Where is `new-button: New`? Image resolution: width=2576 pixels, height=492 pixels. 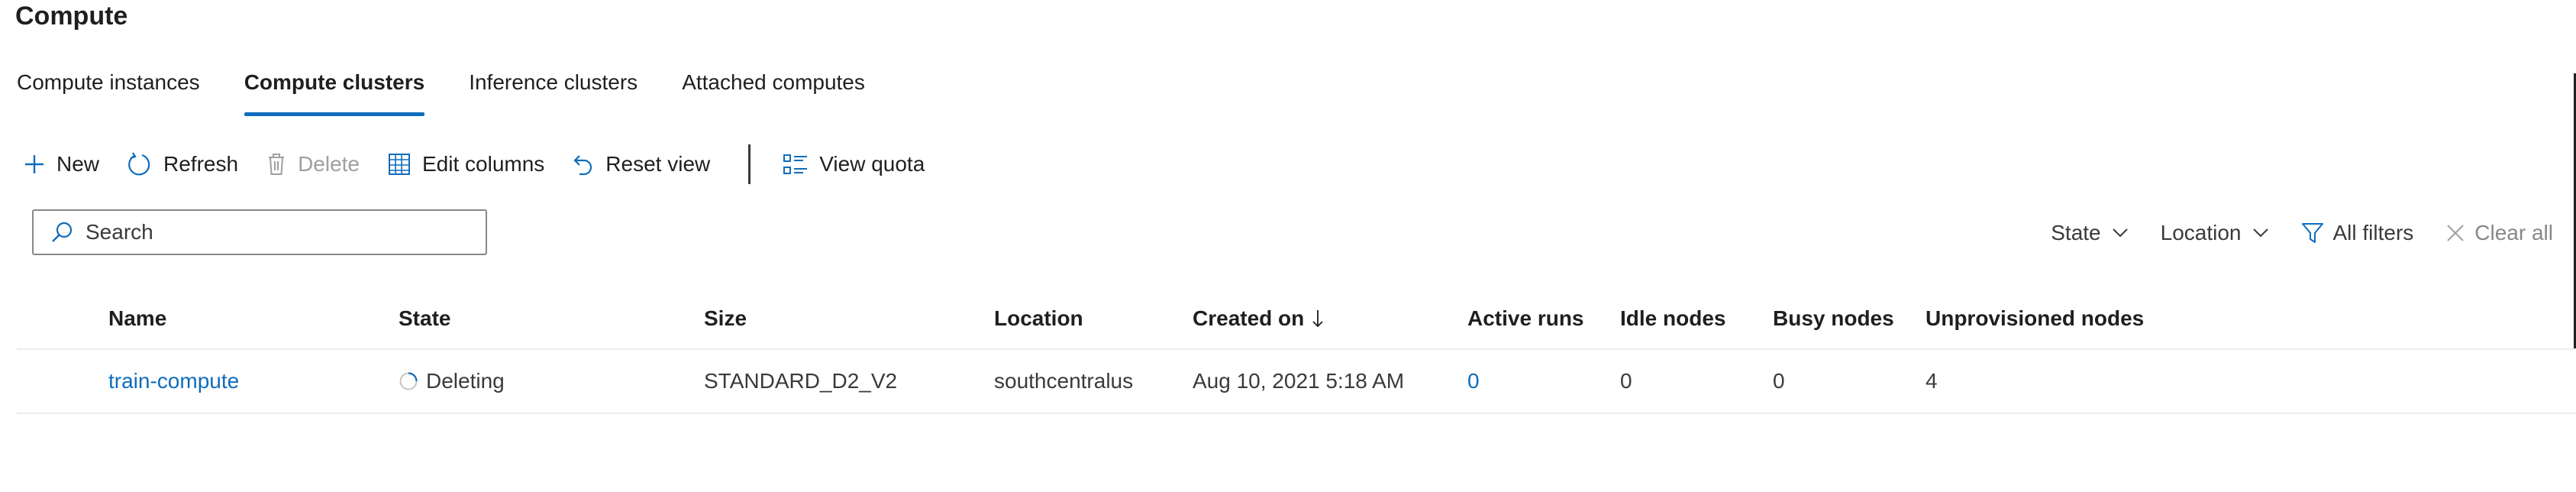
new-button: New is located at coordinates (61, 164).